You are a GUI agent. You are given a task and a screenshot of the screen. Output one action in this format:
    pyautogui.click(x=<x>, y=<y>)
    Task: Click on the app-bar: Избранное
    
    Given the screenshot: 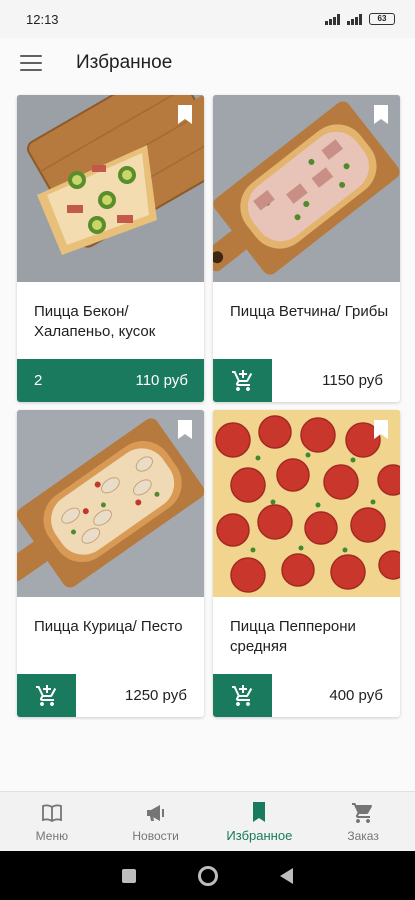 What is the action you would take?
    pyautogui.click(x=207, y=63)
    